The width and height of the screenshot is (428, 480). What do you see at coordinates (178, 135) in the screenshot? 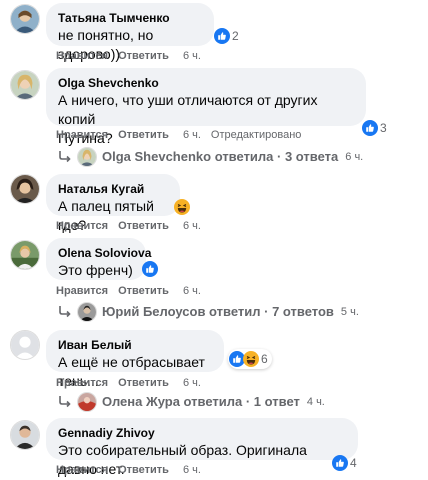
I see `comment-actions: Нравится Ответить 6 ч. Отредактировано` at bounding box center [178, 135].